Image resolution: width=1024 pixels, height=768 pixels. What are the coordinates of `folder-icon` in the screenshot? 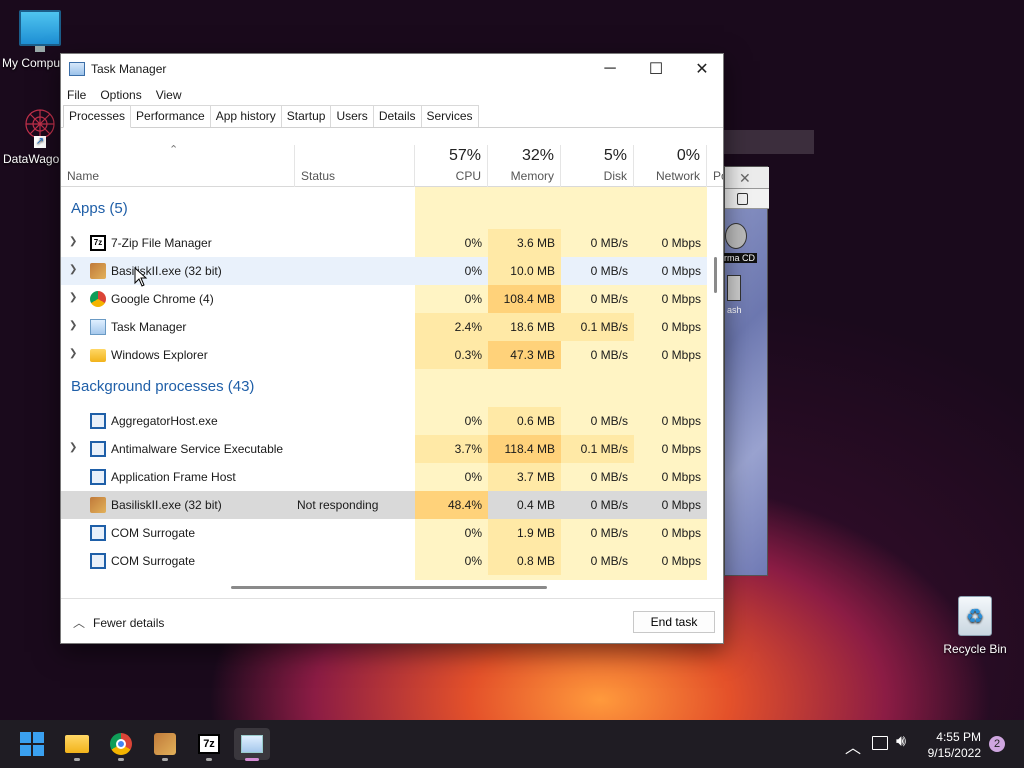 It's located at (98, 355).